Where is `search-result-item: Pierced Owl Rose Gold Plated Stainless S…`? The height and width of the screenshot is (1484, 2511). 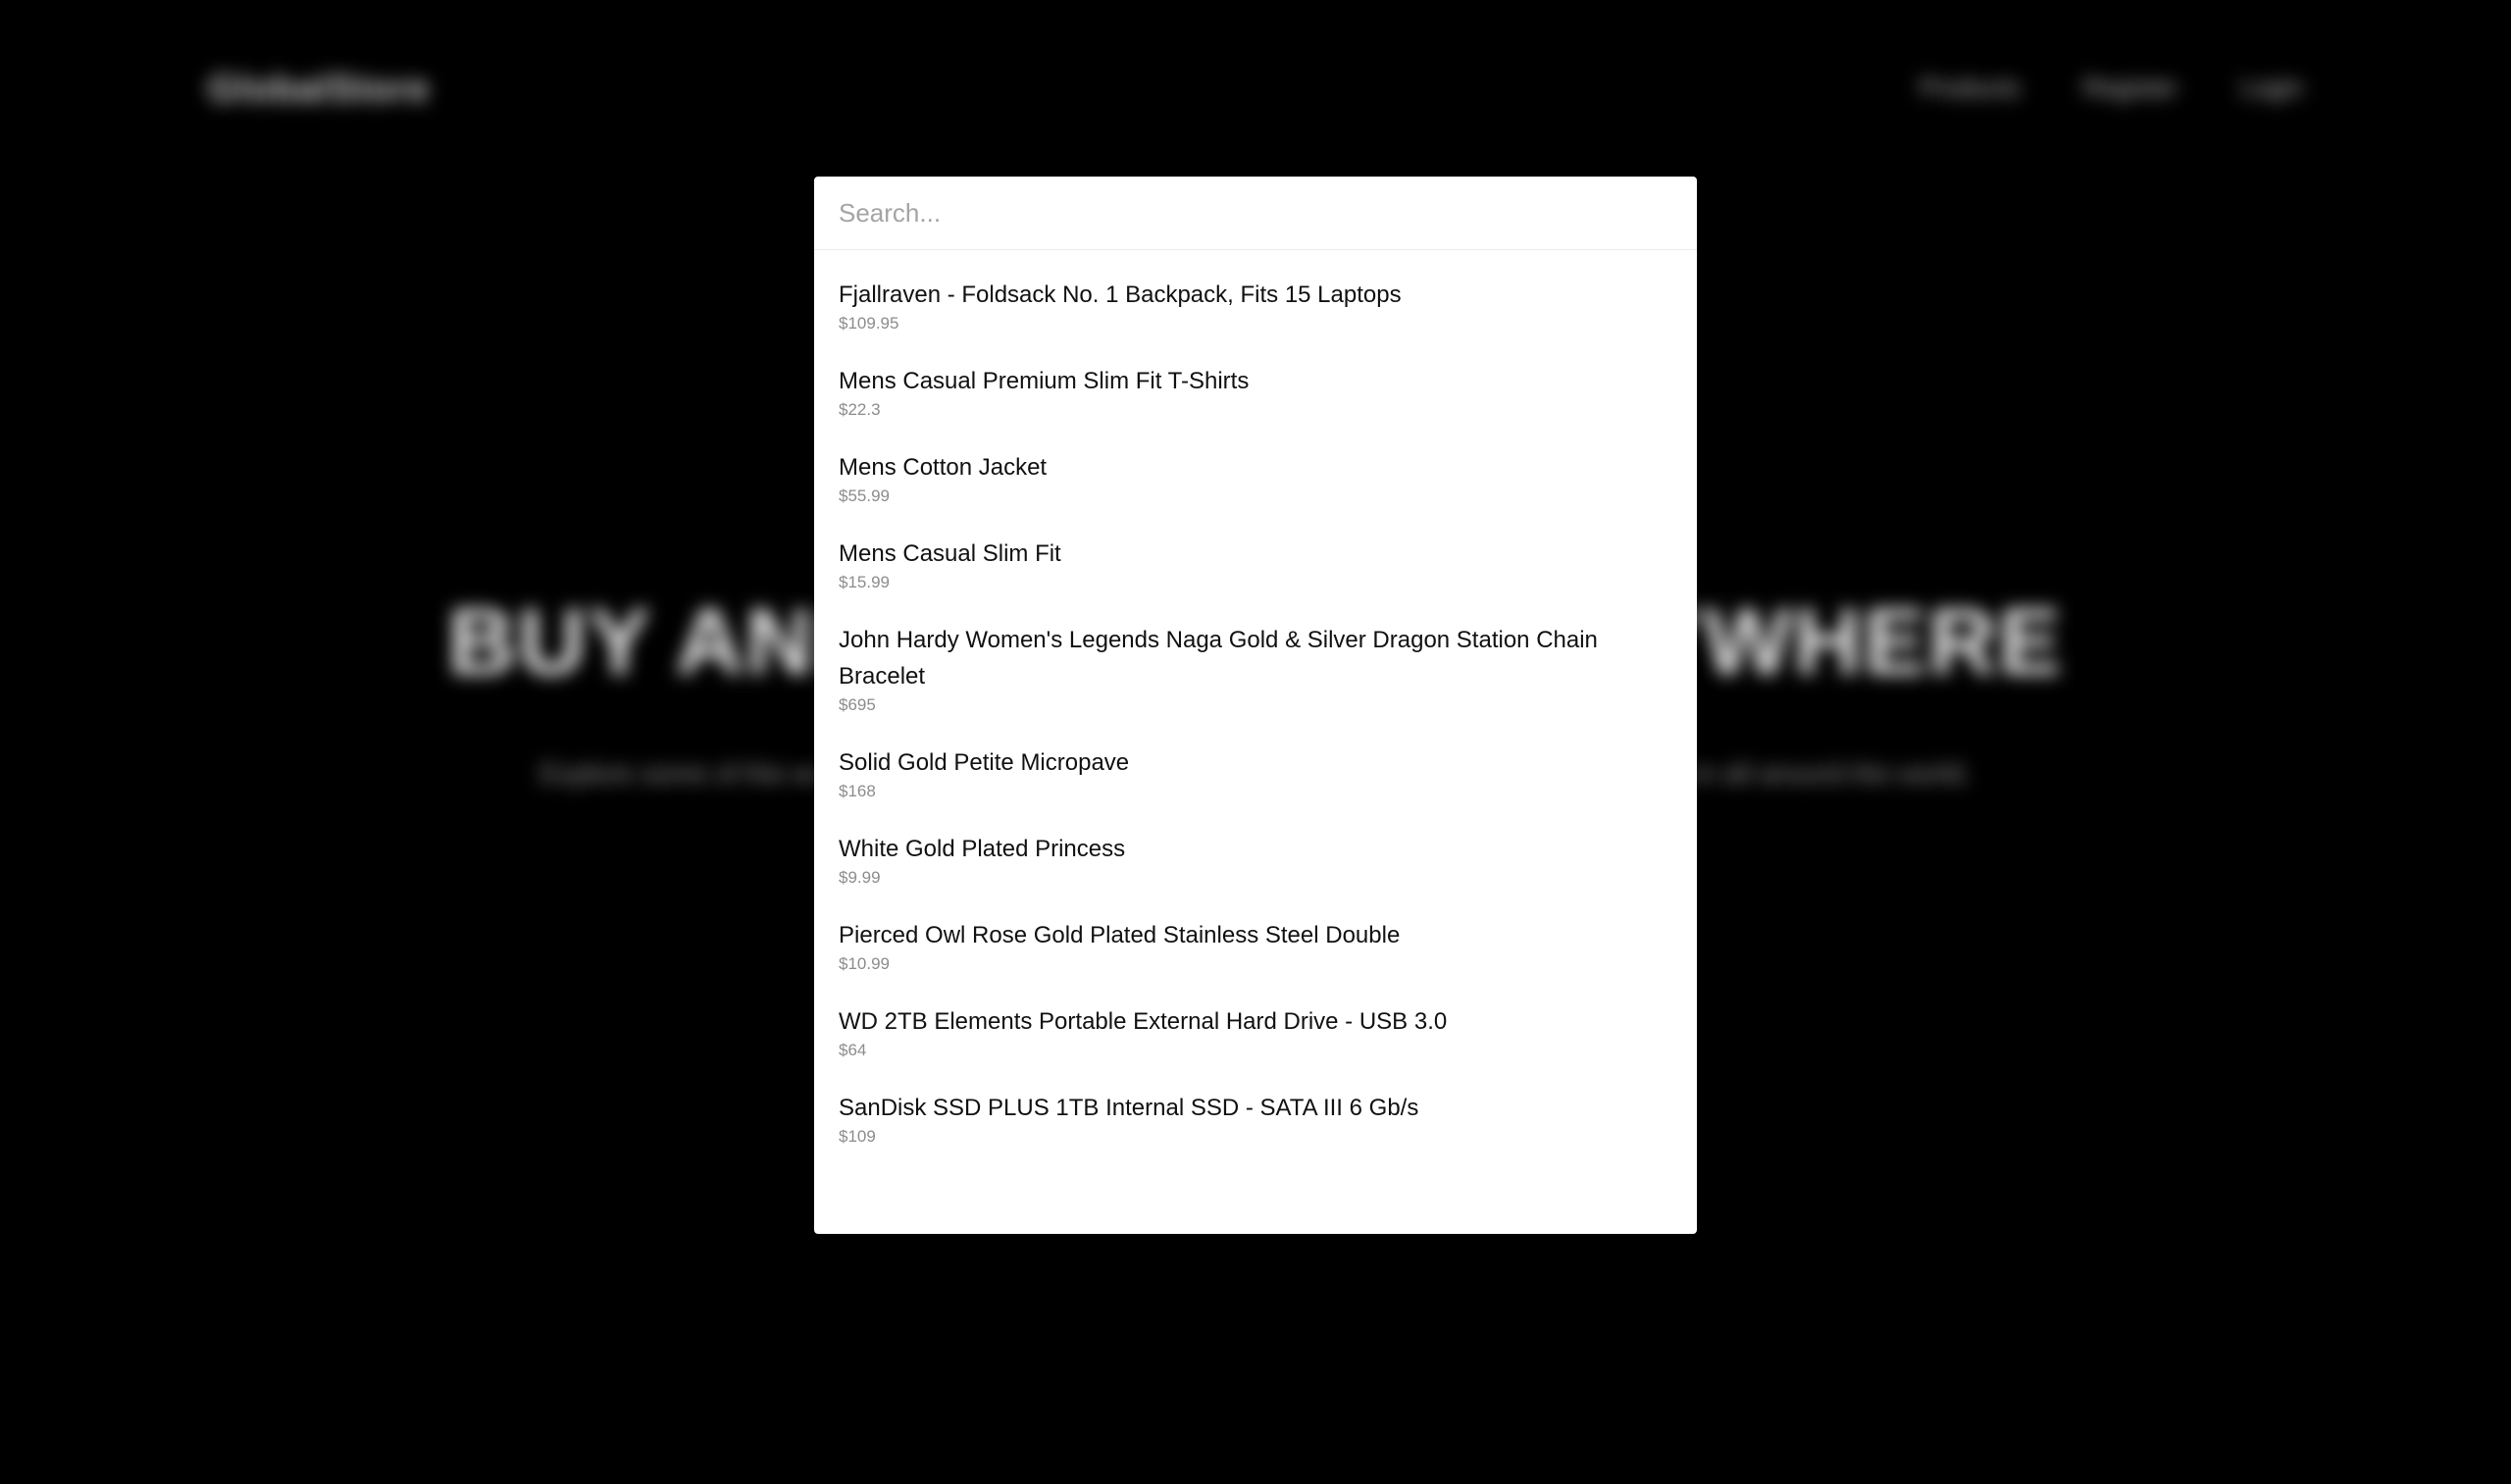
search-result-item: Pierced Owl Rose Gold Plated Stainless S… is located at coordinates (1255, 943).